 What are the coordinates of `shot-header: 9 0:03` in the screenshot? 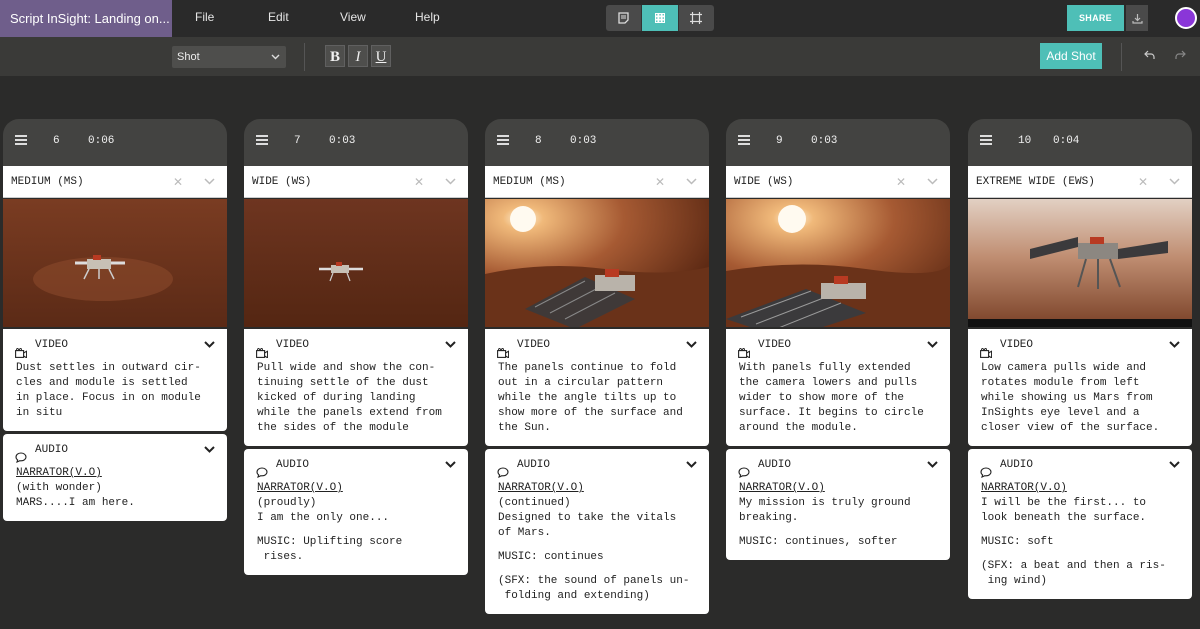 It's located at (838, 142).